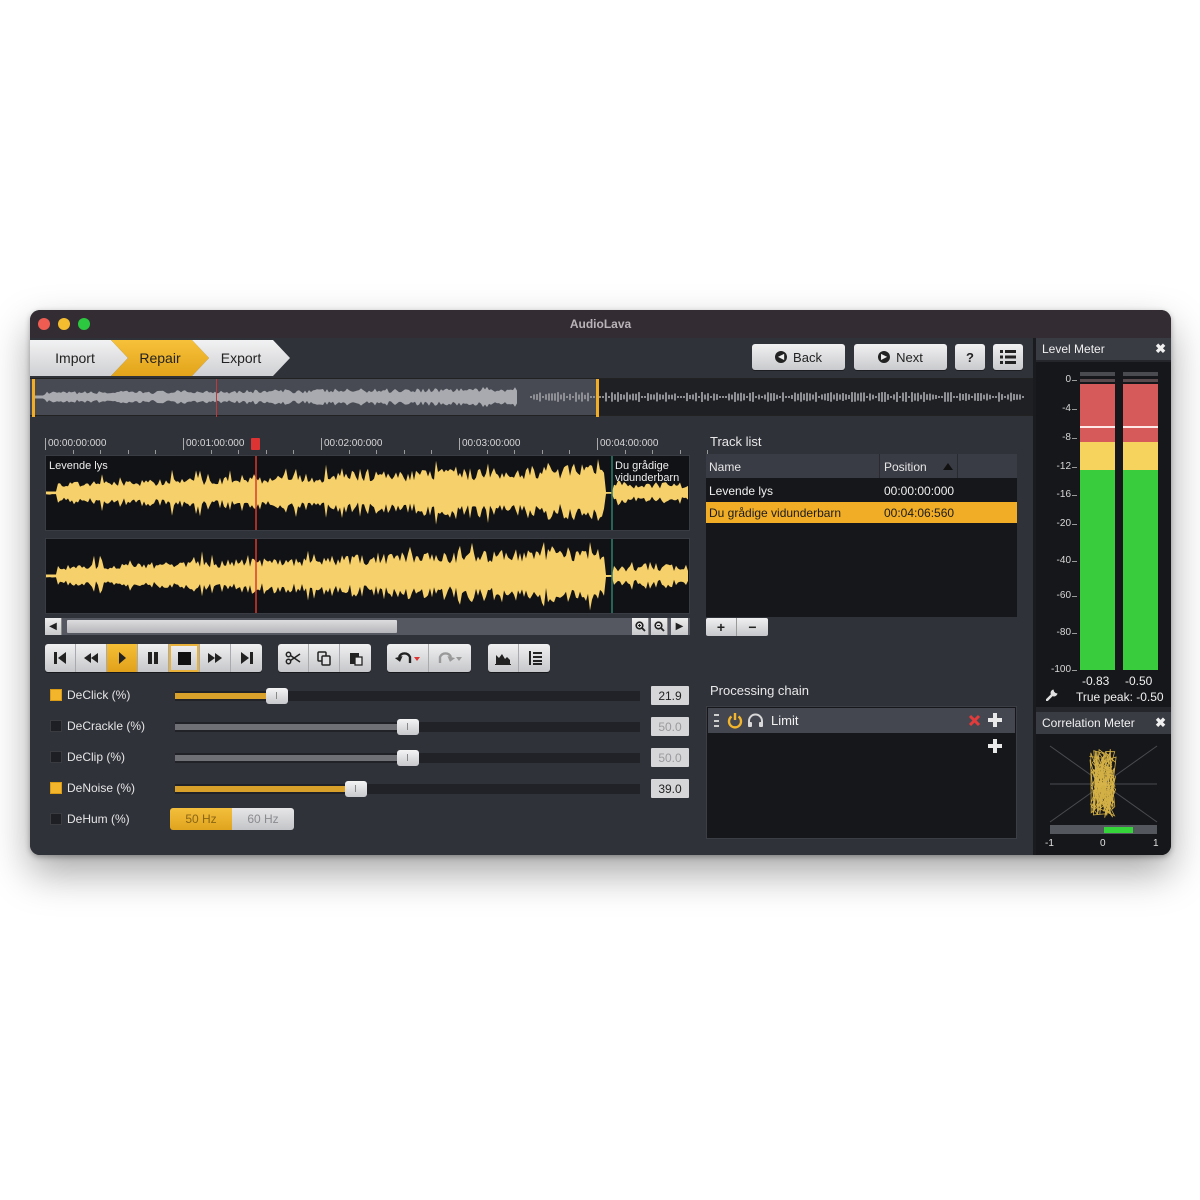 The image size is (1200, 1200). Describe the element at coordinates (84, 324) in the screenshot. I see `maximize-window-button` at that location.